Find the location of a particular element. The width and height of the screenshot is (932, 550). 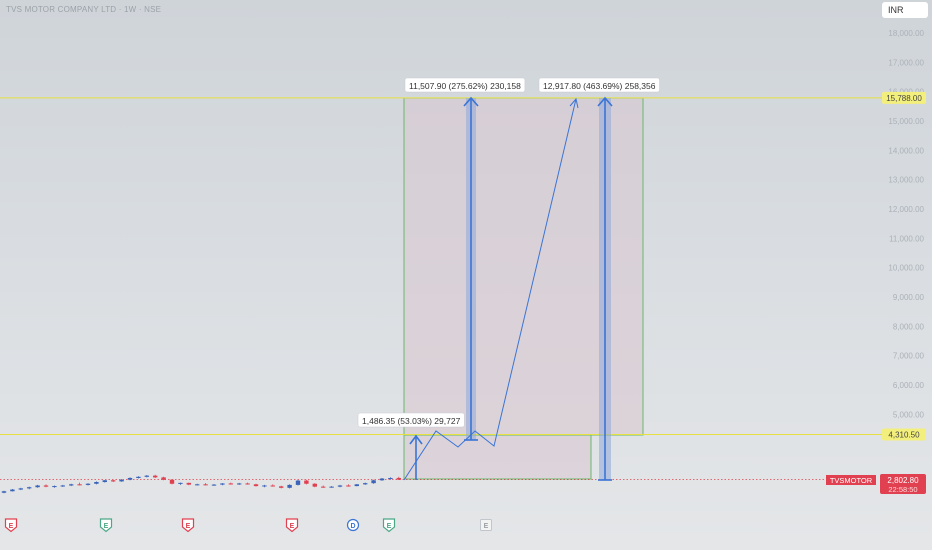

symbol-label: TVSMOTOR is located at coordinates (851, 480).